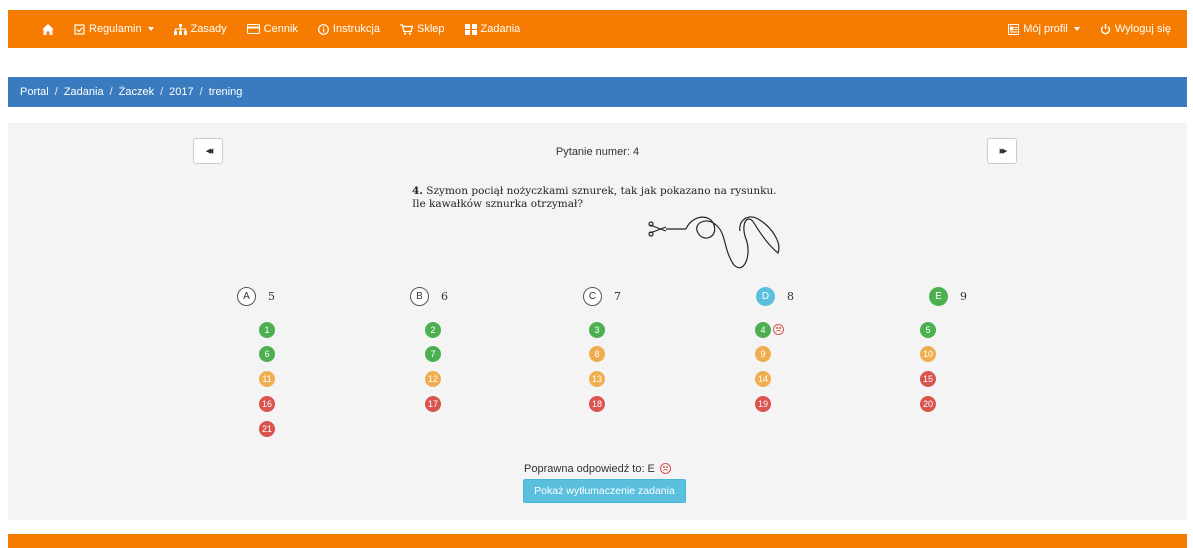  What do you see at coordinates (763, 354) in the screenshot?
I see `question-link: 9` at bounding box center [763, 354].